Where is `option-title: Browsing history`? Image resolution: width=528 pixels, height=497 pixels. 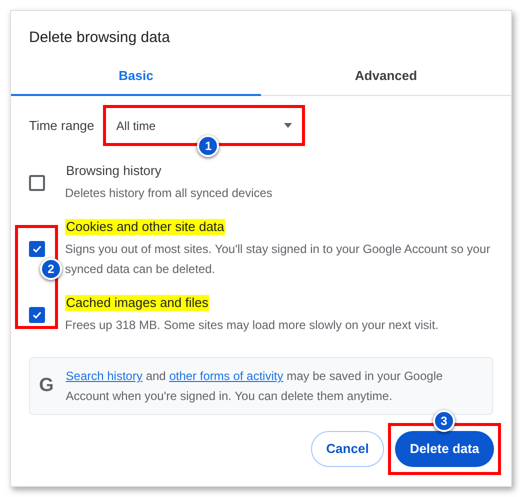
option-title: Browsing history is located at coordinates (113, 171).